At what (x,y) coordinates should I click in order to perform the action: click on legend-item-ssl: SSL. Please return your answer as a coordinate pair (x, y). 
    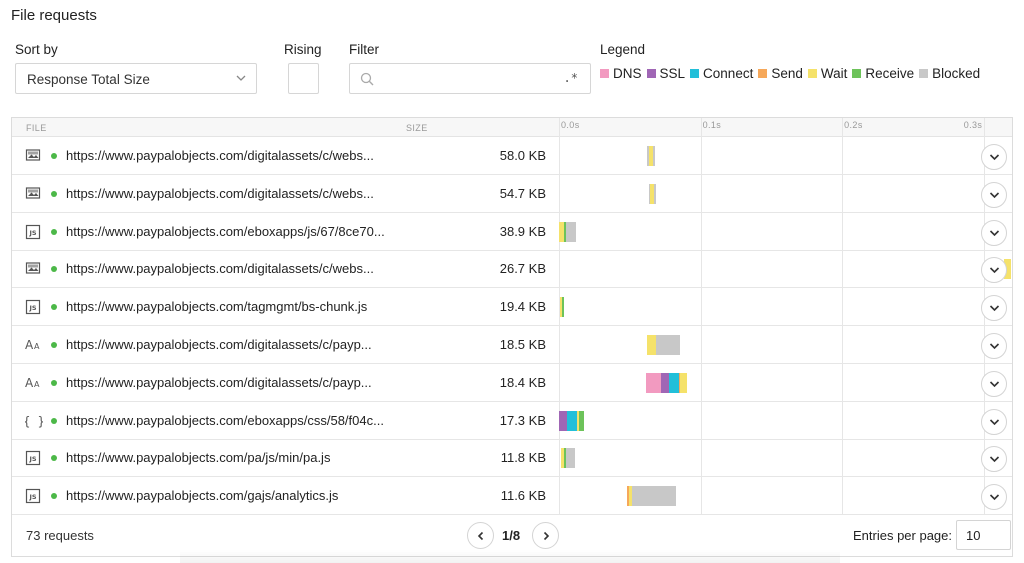
    Looking at the image, I should click on (665, 73).